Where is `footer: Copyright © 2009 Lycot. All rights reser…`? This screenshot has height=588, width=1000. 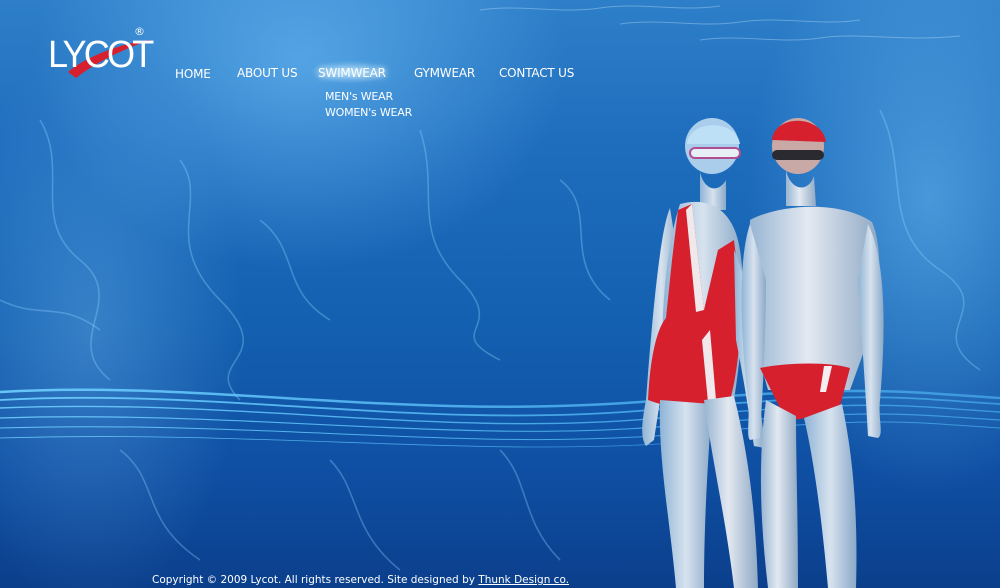 footer: Copyright © 2009 Lycot. All rights reser… is located at coordinates (360, 580).